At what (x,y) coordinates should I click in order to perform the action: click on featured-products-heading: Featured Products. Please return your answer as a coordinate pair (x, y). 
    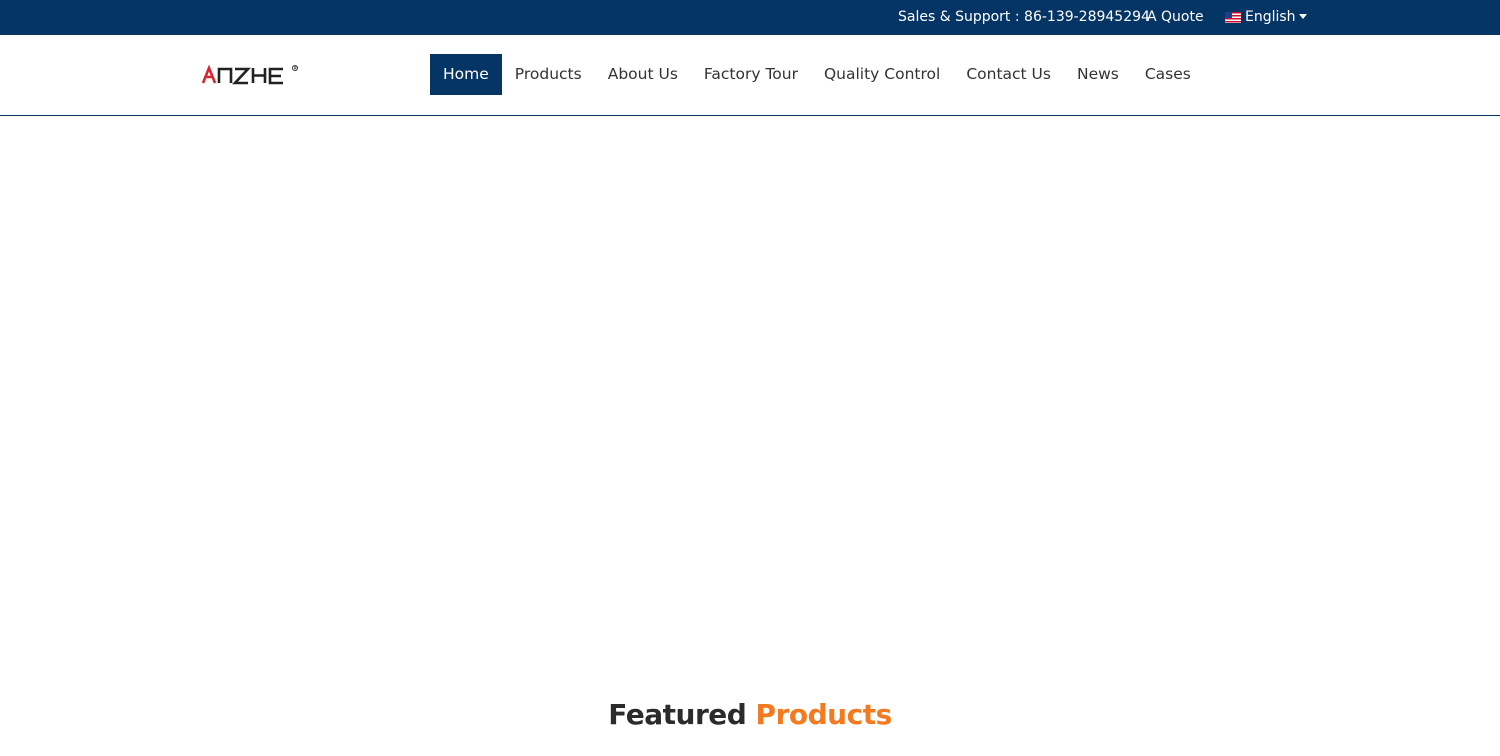
    Looking at the image, I should click on (750, 714).